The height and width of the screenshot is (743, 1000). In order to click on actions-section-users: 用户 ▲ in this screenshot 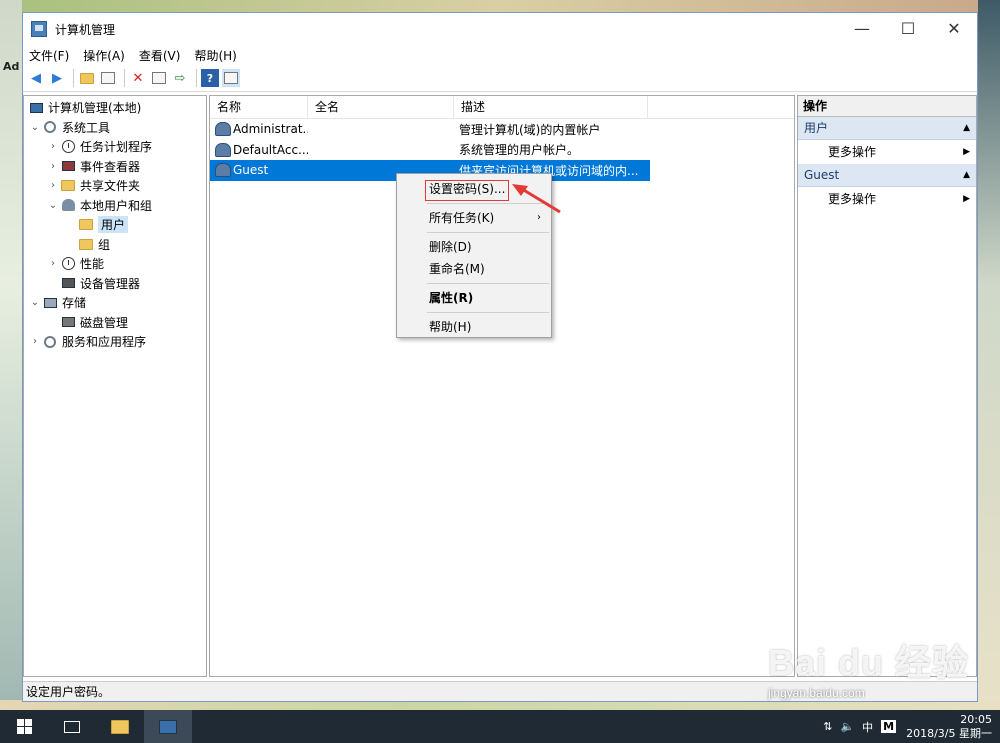, I will do `click(887, 128)`.